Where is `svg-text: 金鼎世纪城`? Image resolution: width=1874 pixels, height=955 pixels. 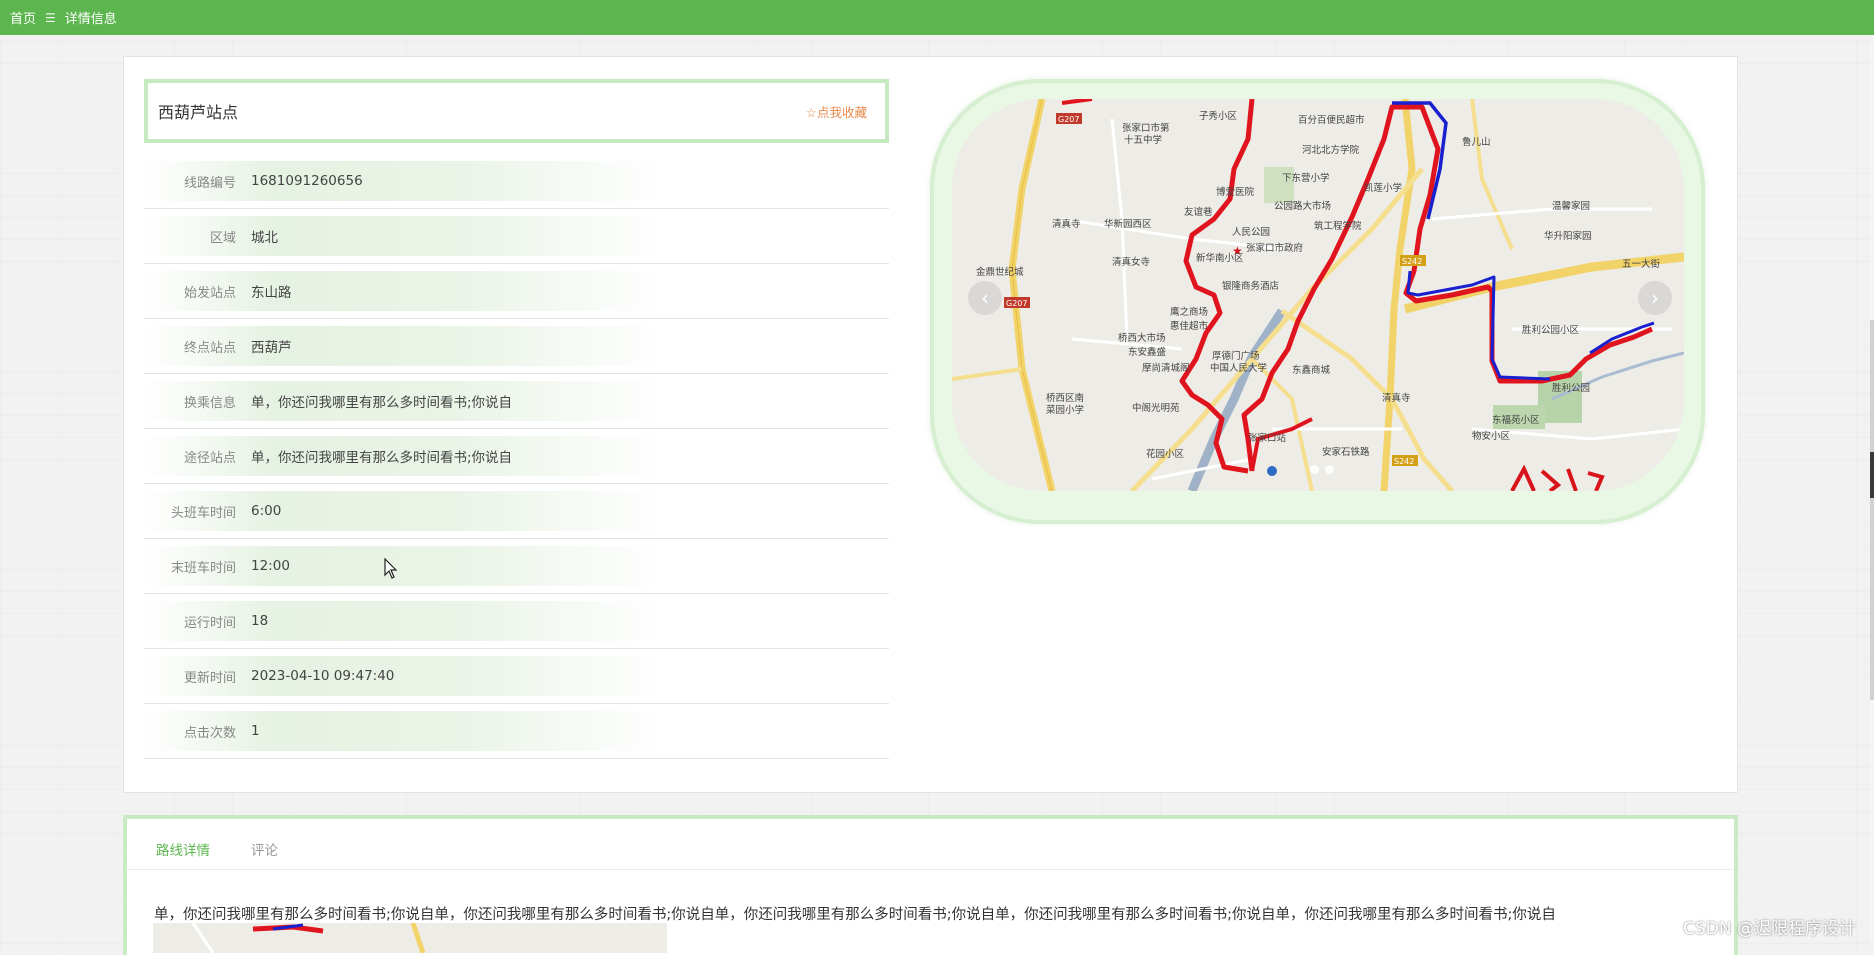
svg-text: 金鼎世纪城 is located at coordinates (1000, 272).